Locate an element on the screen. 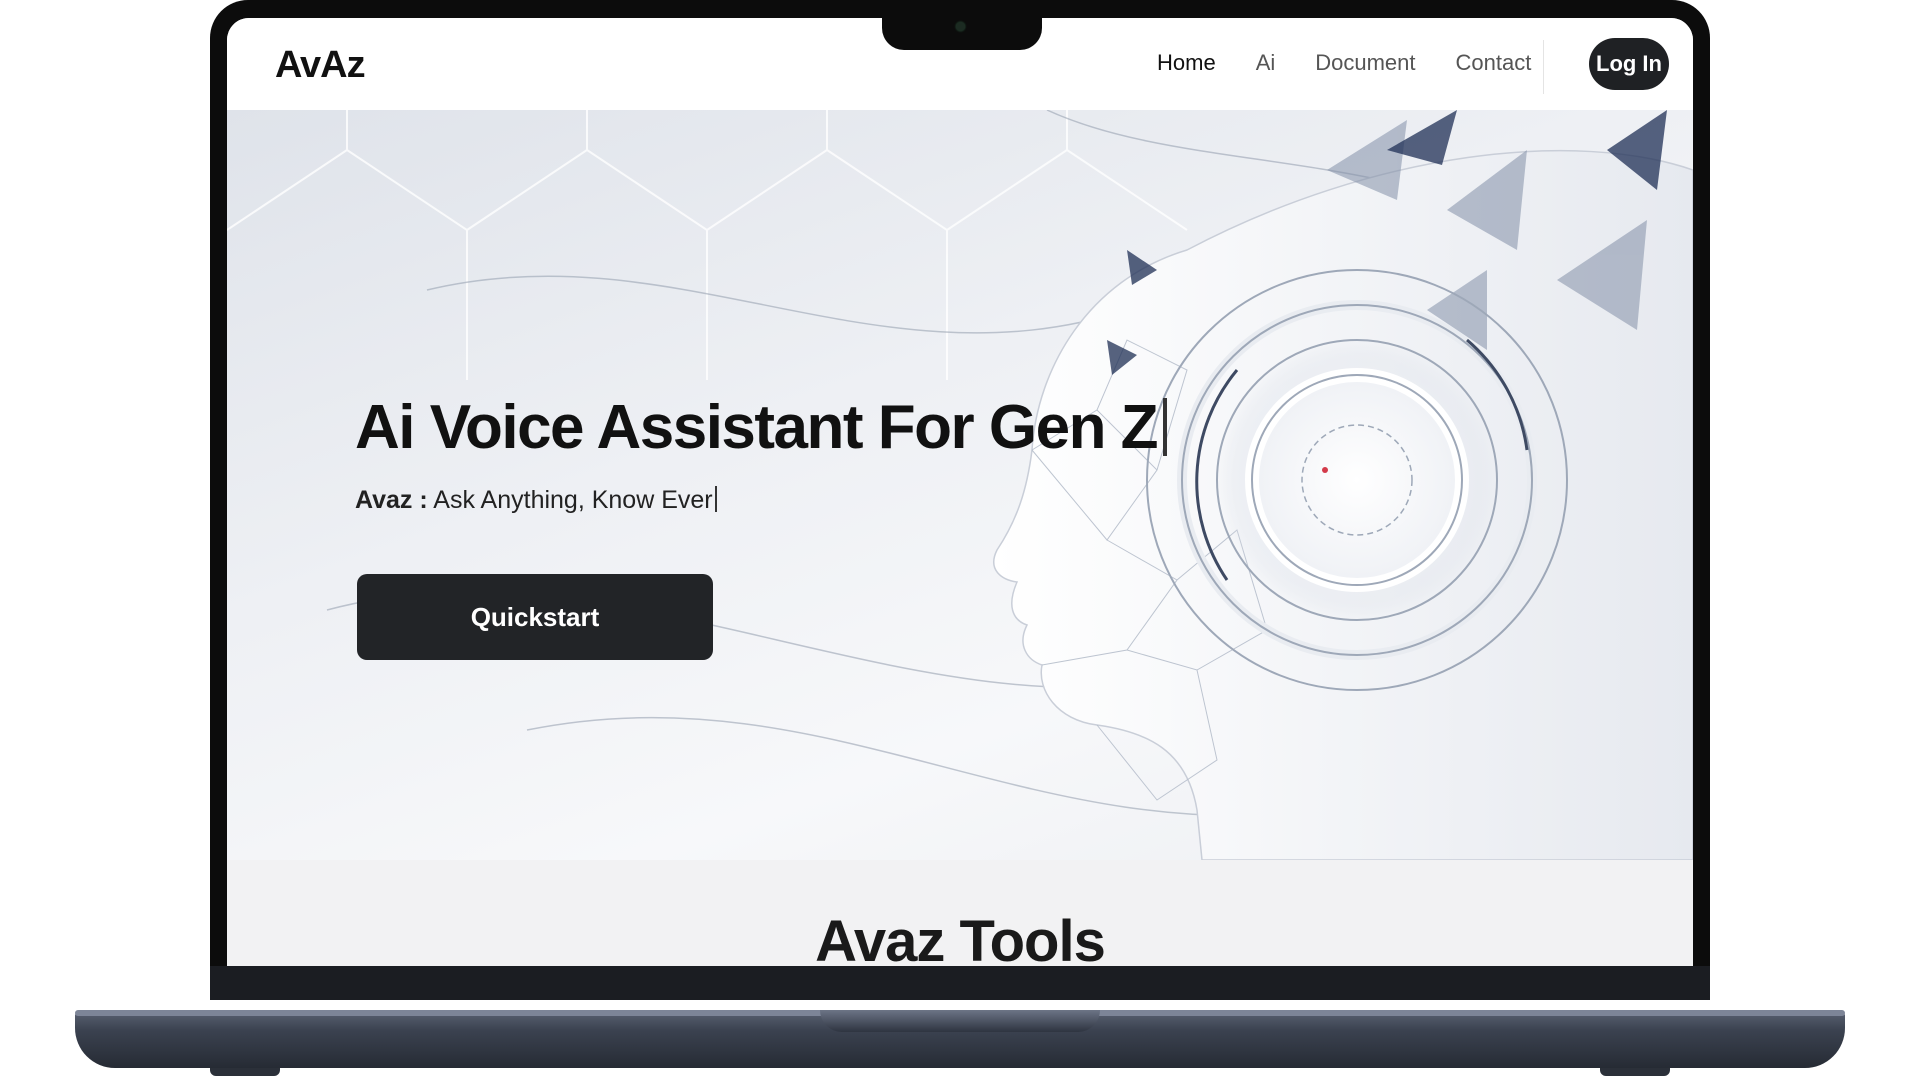 The height and width of the screenshot is (1080, 1920). camera-icon is located at coordinates (960, 26).